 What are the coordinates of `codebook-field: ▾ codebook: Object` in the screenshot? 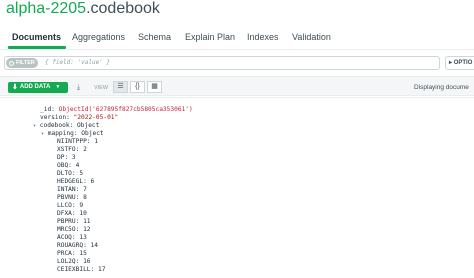 It's located at (66, 126).